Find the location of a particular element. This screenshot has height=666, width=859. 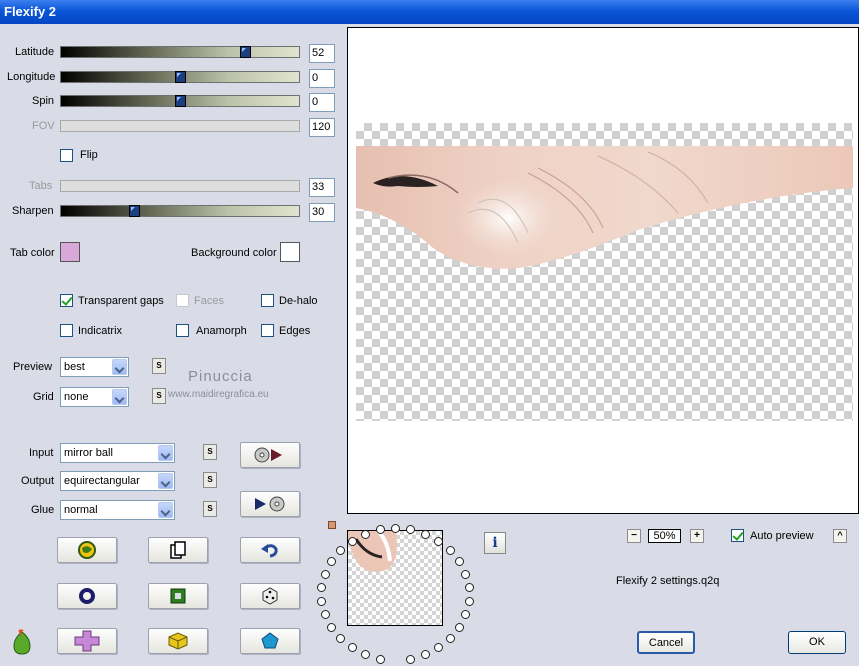

cancel-button: Cancel is located at coordinates (666, 642).